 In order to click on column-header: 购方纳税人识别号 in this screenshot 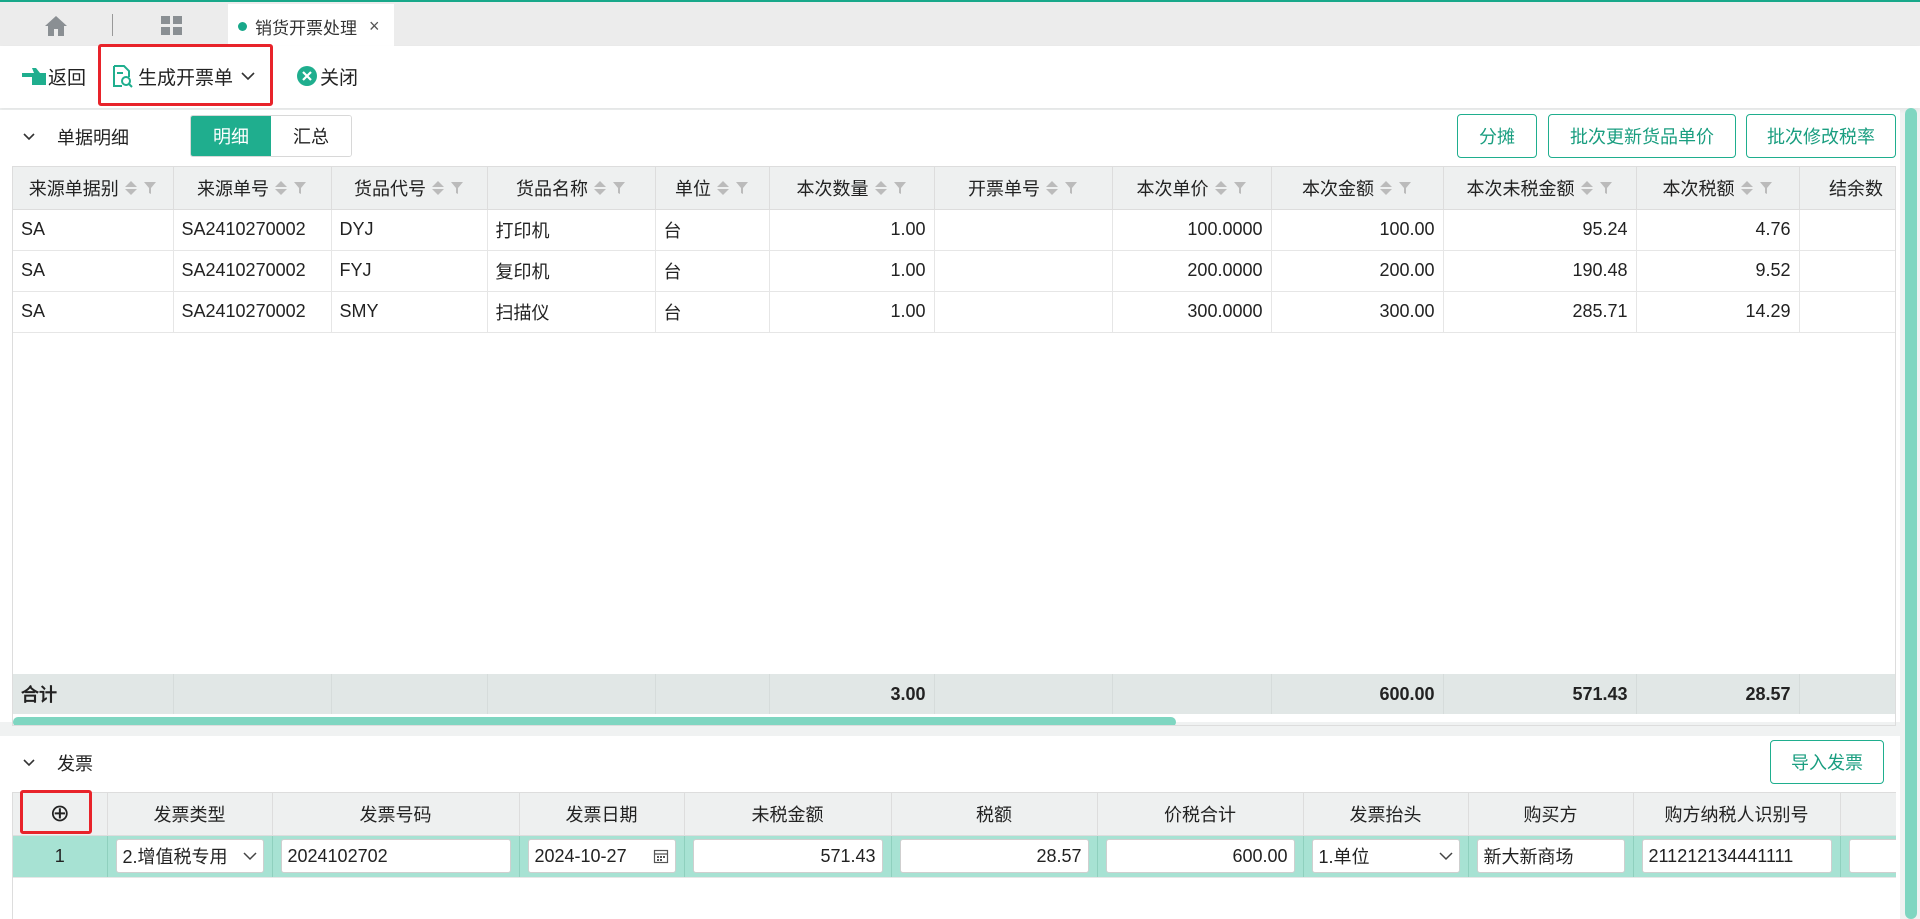, I will do `click(1737, 814)`.